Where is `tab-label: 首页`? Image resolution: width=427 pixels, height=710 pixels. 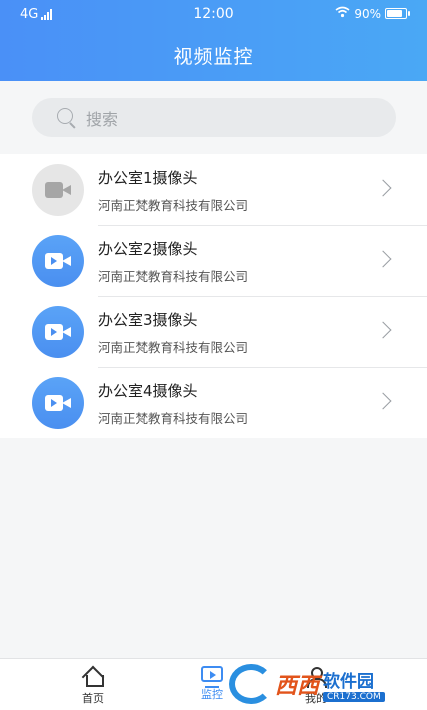 tab-label: 首页 is located at coordinates (93, 698).